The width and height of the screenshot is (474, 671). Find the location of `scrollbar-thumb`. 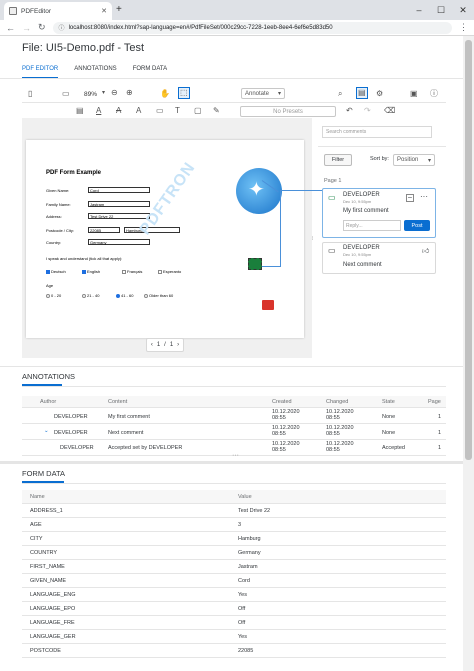

scrollbar-thumb is located at coordinates (468, 250).